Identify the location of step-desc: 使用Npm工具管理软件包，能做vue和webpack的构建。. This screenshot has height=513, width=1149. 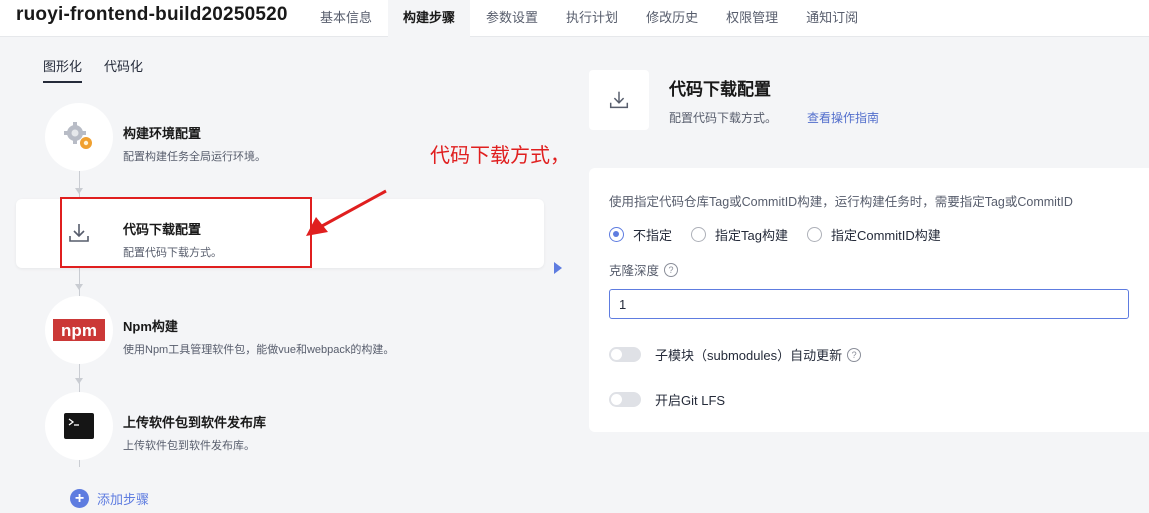
(259, 350).